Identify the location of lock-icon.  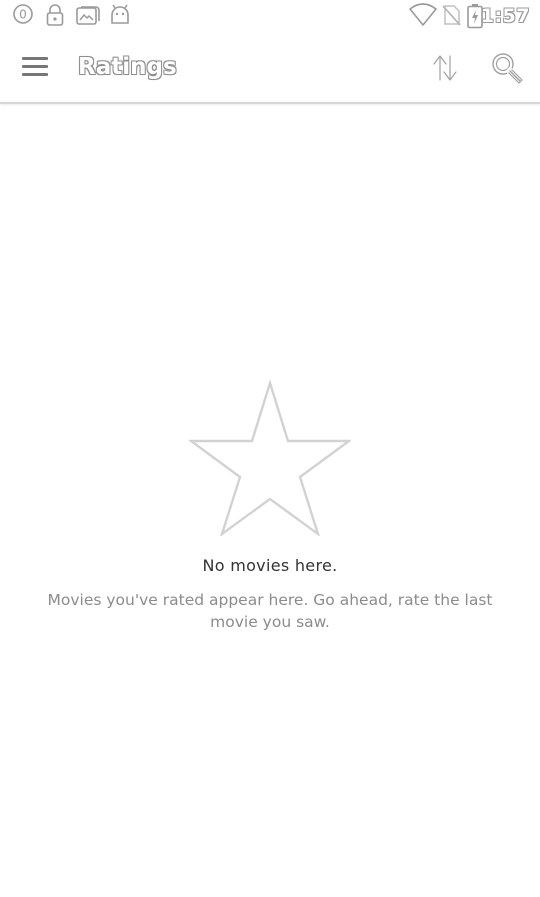
(55, 15).